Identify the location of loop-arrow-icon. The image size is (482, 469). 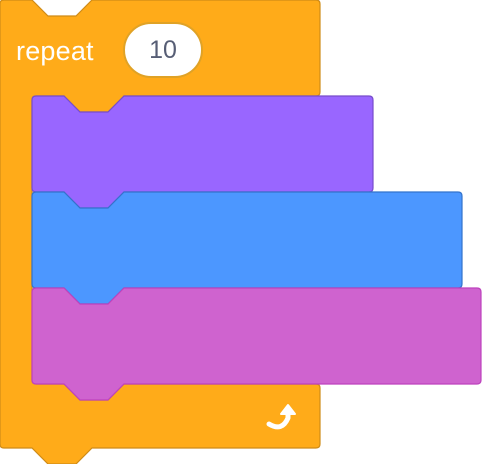
(280, 416).